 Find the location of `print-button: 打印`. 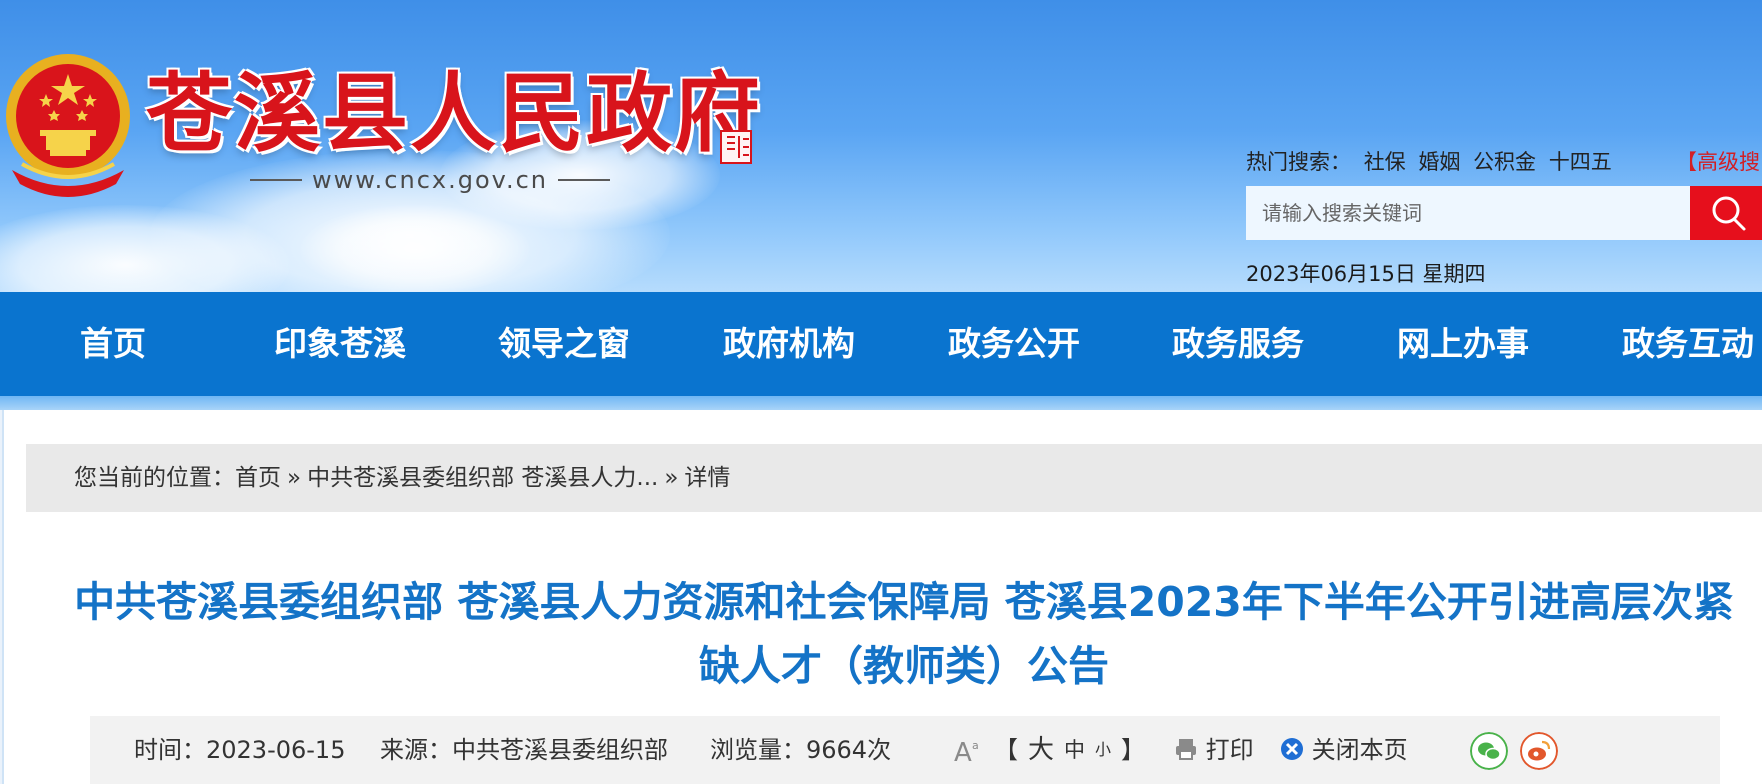

print-button: 打印 is located at coordinates (1214, 750).